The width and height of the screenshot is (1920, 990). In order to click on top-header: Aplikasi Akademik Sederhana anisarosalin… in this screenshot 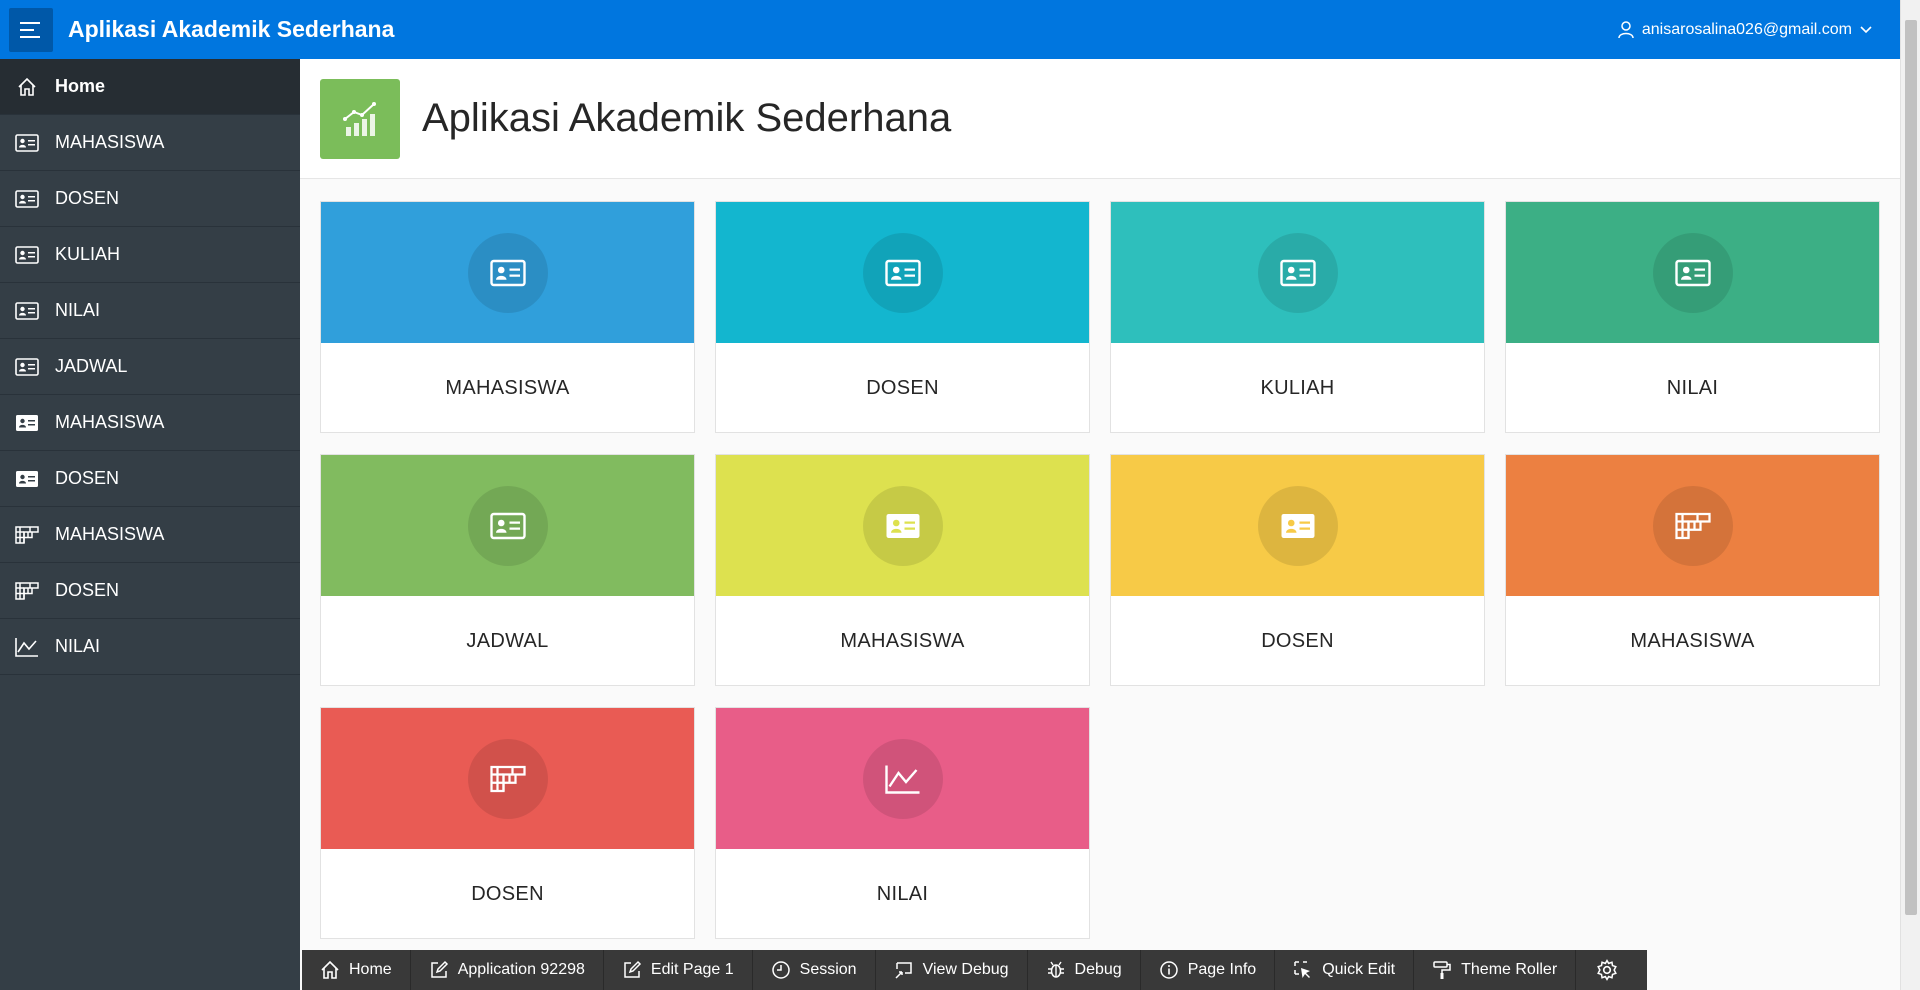, I will do `click(950, 29)`.